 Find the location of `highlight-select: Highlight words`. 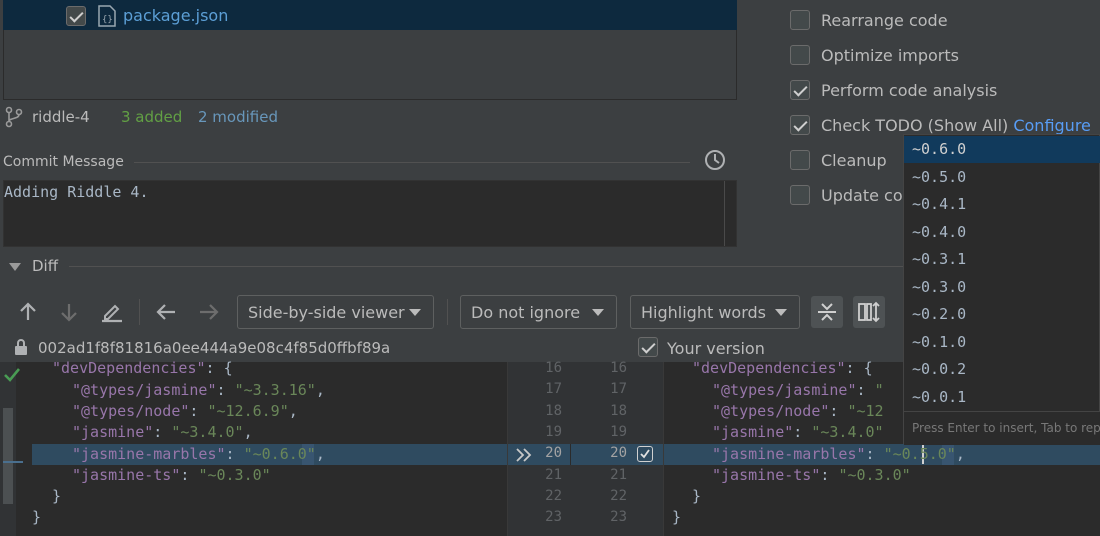

highlight-select: Highlight words is located at coordinates (715, 312).